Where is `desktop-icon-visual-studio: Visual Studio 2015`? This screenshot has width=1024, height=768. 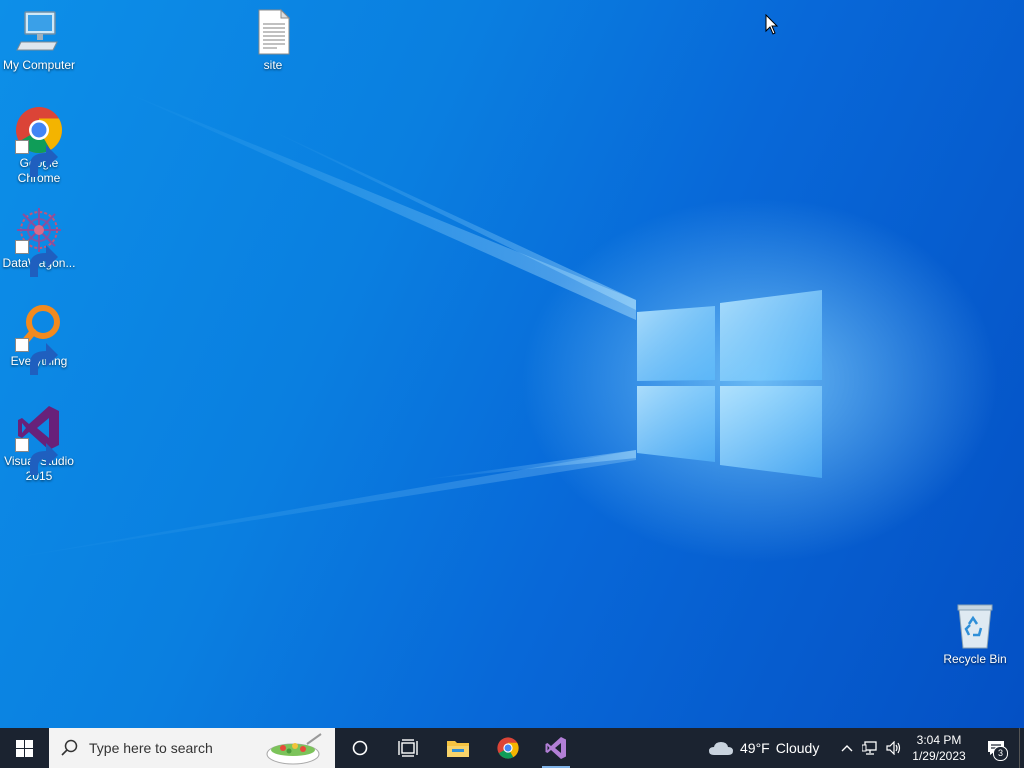
desktop-icon-visual-studio: Visual Studio 2015 is located at coordinates (39, 444).